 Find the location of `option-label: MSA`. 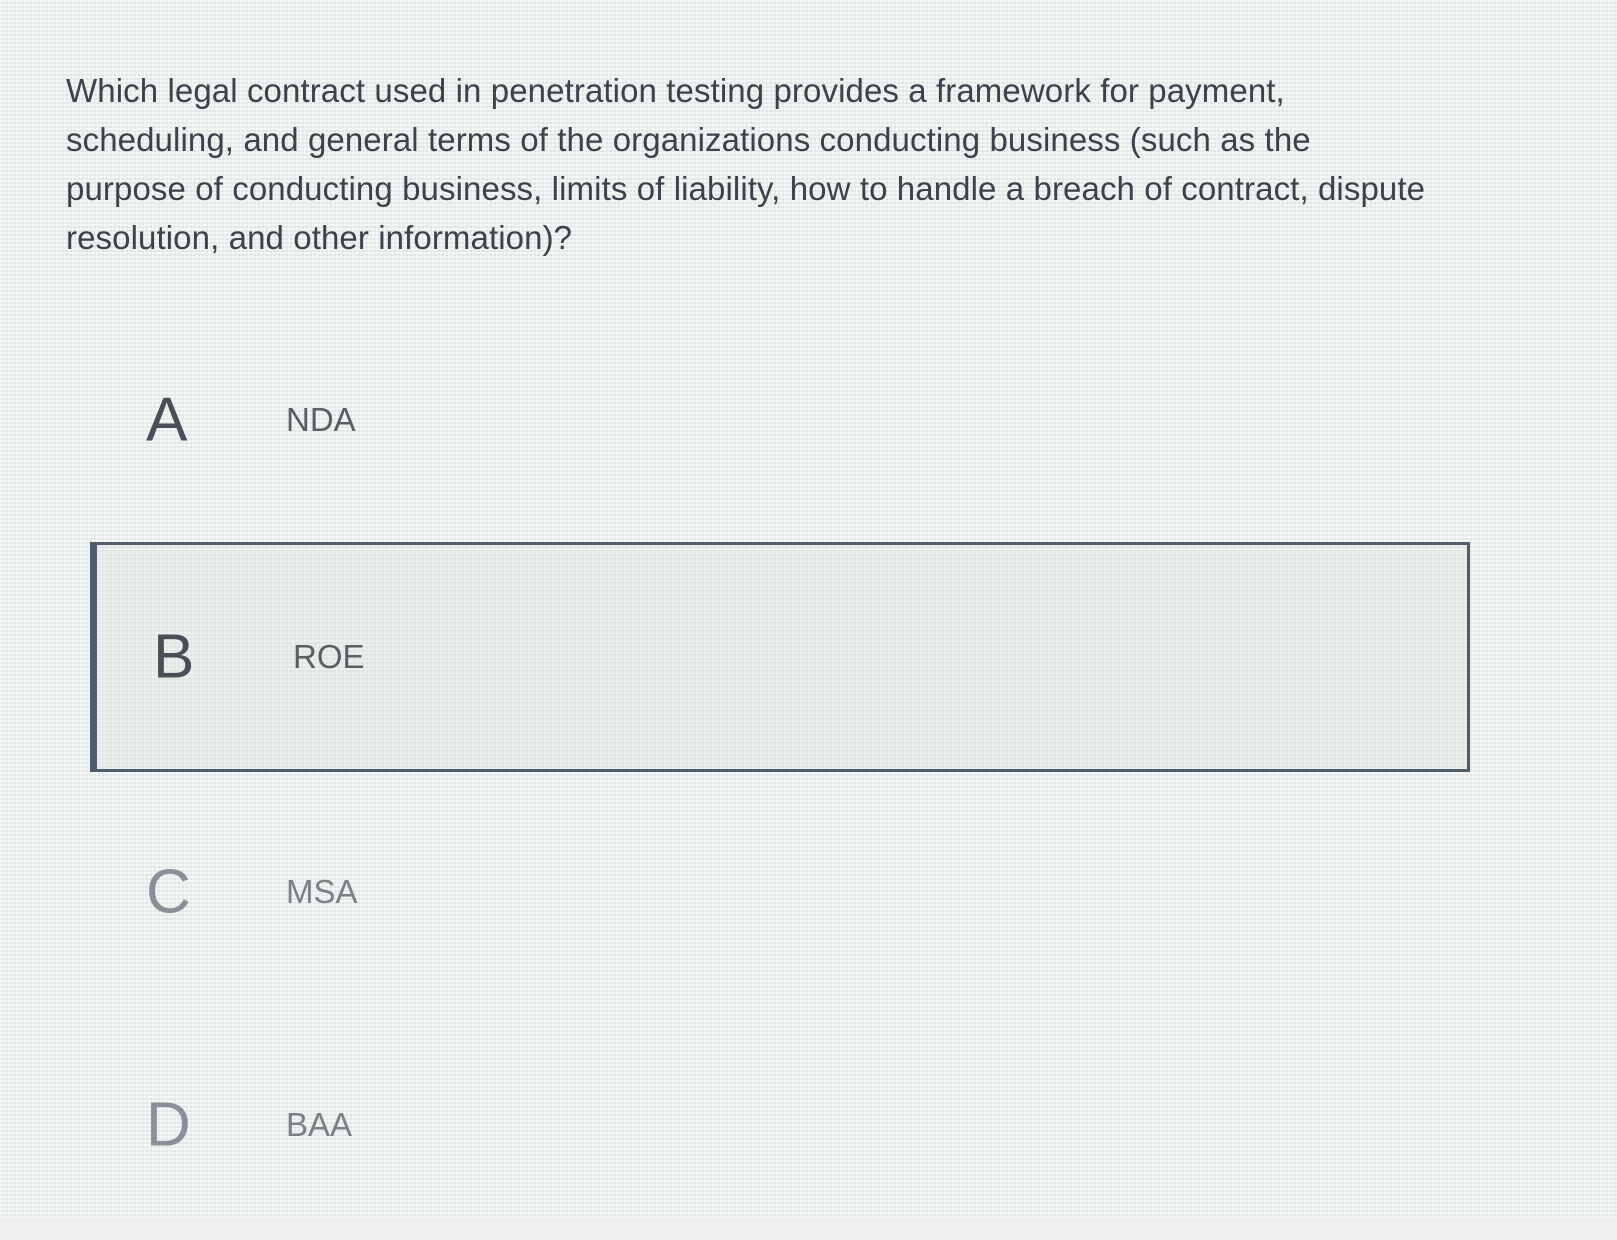

option-label: MSA is located at coordinates (322, 891).